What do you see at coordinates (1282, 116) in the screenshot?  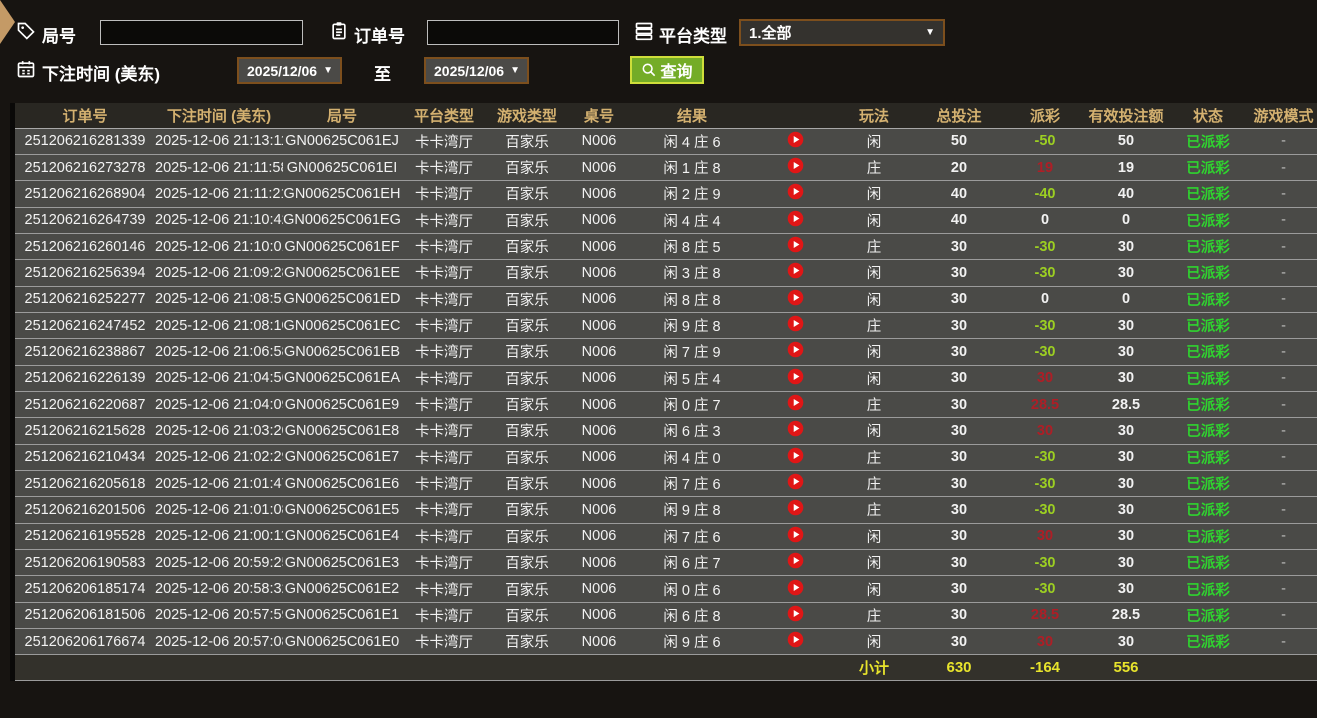 I see `header-game-mode: 游戏模式` at bounding box center [1282, 116].